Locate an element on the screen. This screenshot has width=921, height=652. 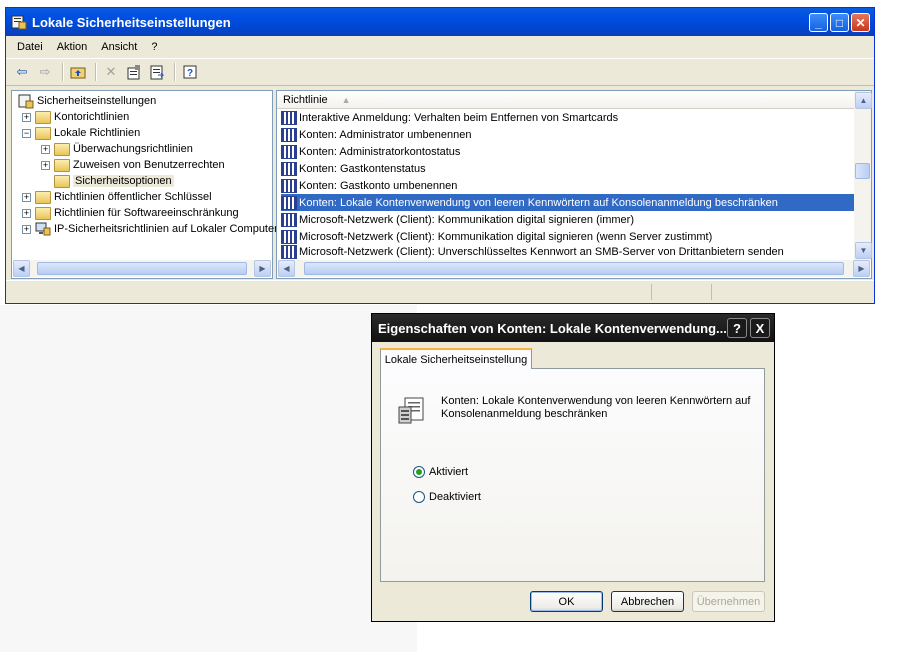
close-button: ✕ is located at coordinates (860, 22).